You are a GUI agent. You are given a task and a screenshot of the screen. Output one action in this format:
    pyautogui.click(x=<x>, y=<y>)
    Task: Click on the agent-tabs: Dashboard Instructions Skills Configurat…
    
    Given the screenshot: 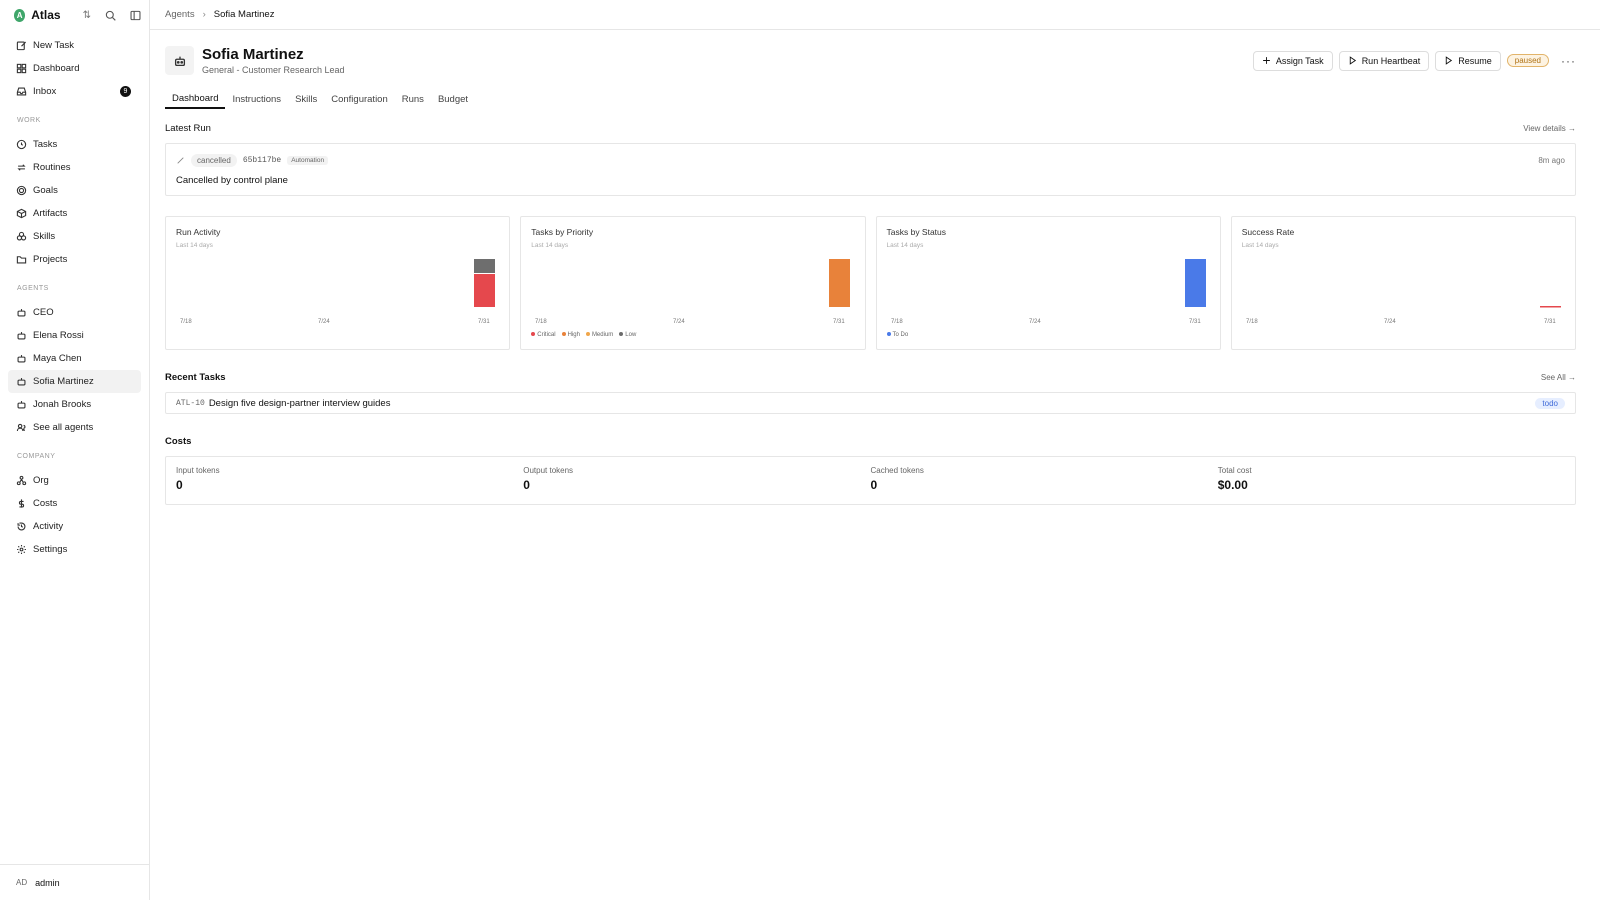 What is the action you would take?
    pyautogui.click(x=870, y=99)
    